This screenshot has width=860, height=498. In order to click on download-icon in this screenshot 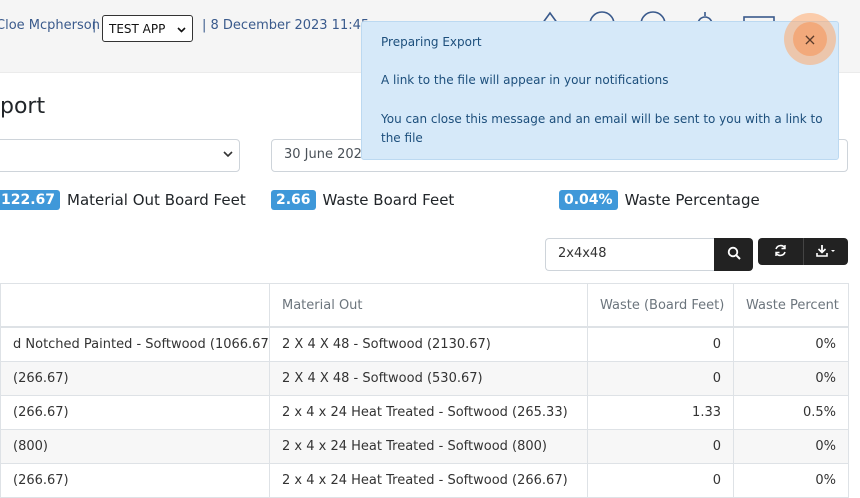, I will do `click(825, 251)`.